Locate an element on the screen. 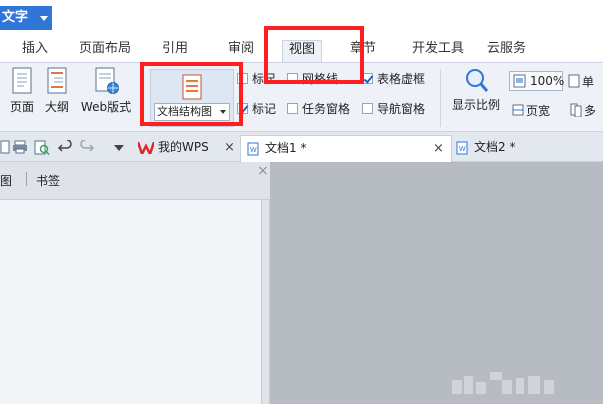 The image size is (603, 404). magnifier-icon is located at coordinates (477, 80).